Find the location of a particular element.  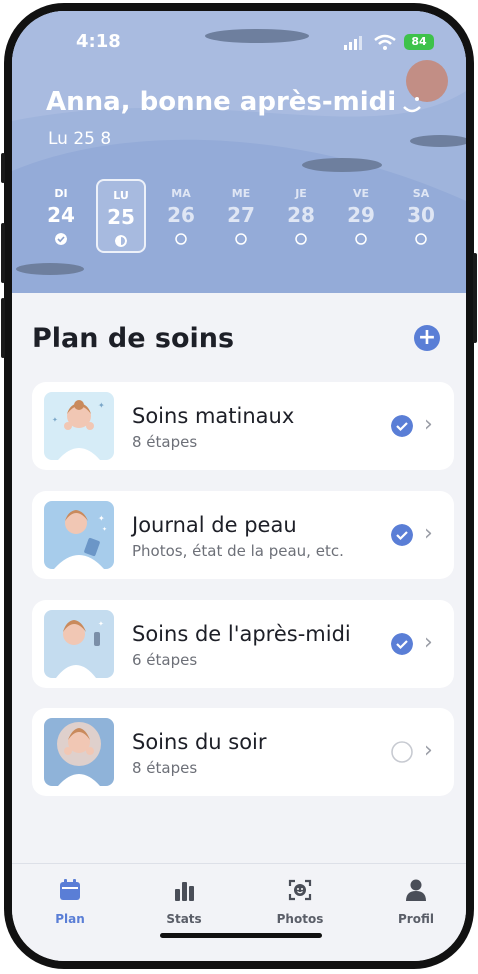

day-wednesday: ME 27 is located at coordinates (241, 216).